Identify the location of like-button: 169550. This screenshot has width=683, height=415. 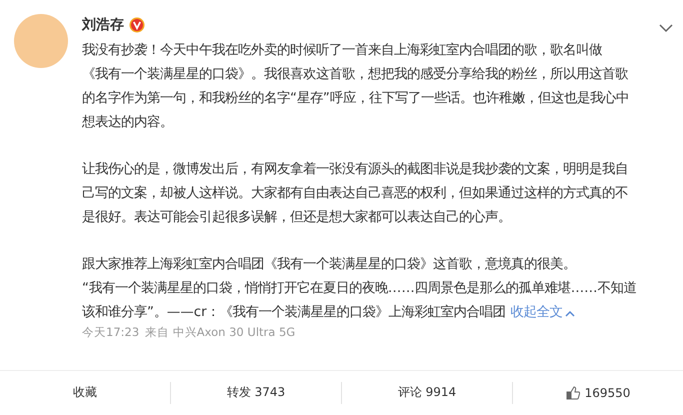
(597, 393).